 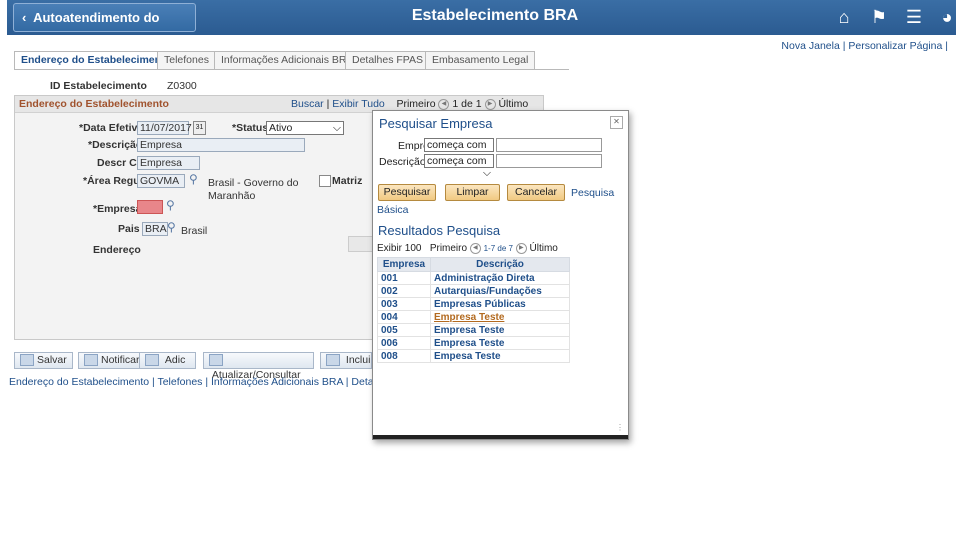 What do you see at coordinates (96, 60) in the screenshot?
I see `tab-endereco: Endereço do Estabelecimento` at bounding box center [96, 60].